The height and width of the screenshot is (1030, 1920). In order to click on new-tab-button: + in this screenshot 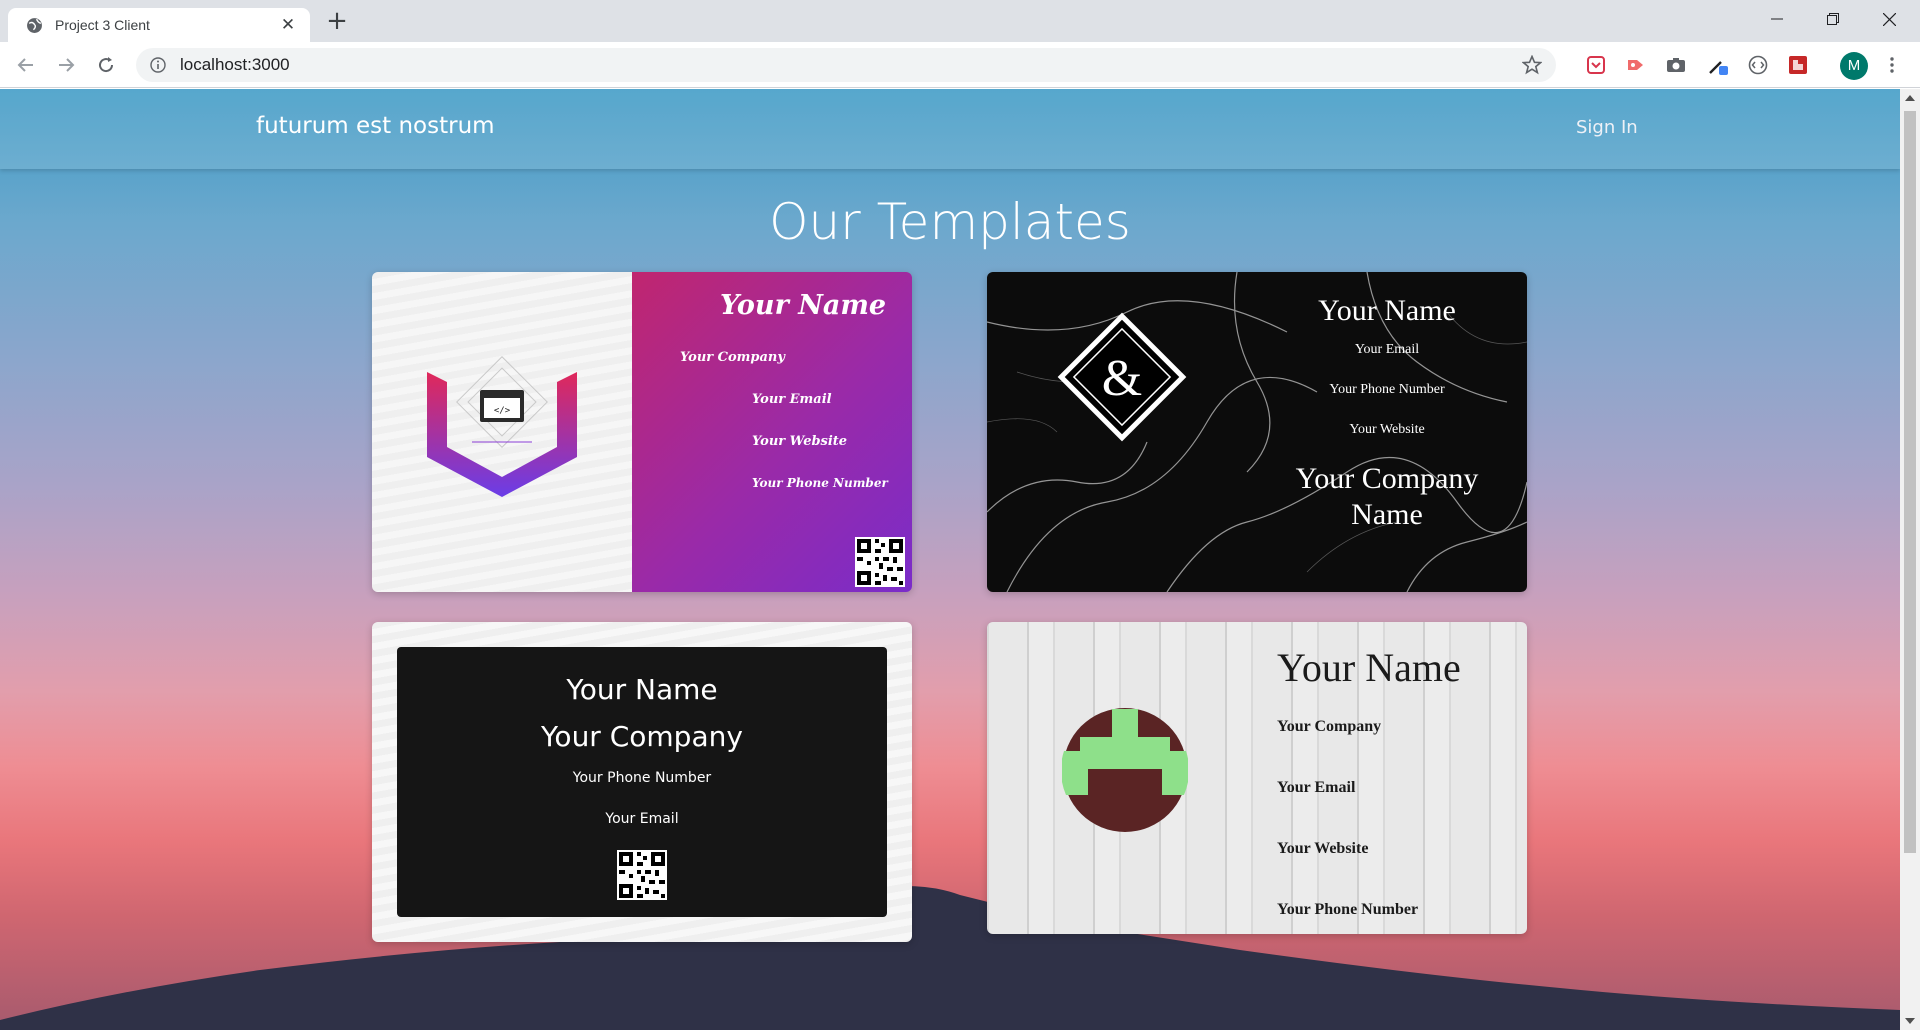, I will do `click(337, 21)`.